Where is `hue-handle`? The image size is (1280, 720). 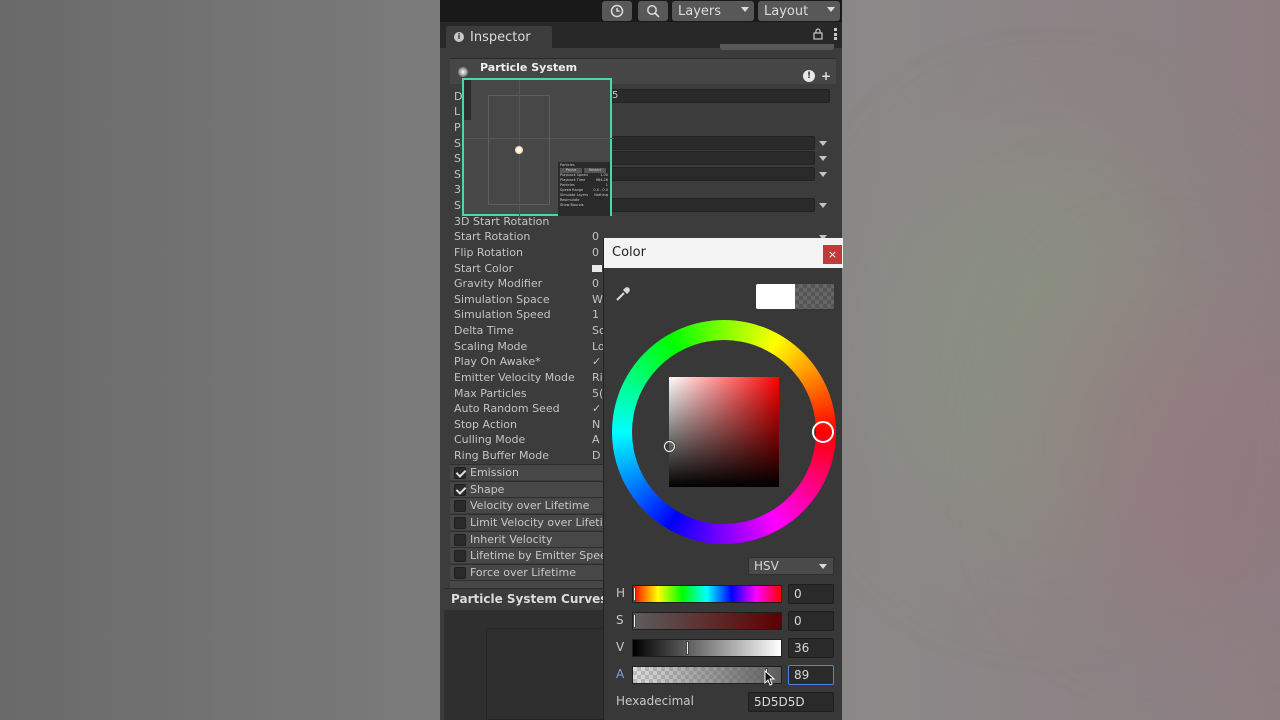
hue-handle is located at coordinates (823, 432).